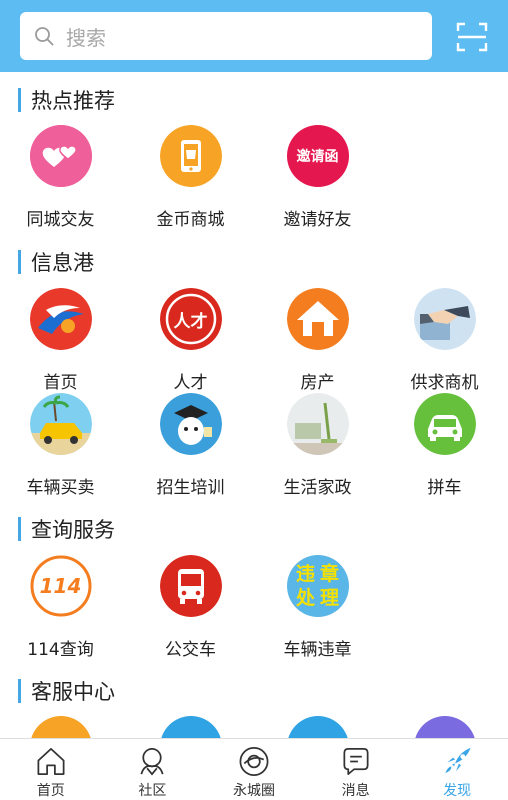  What do you see at coordinates (317, 488) in the screenshot?
I see `tile-label: 生活家政` at bounding box center [317, 488].